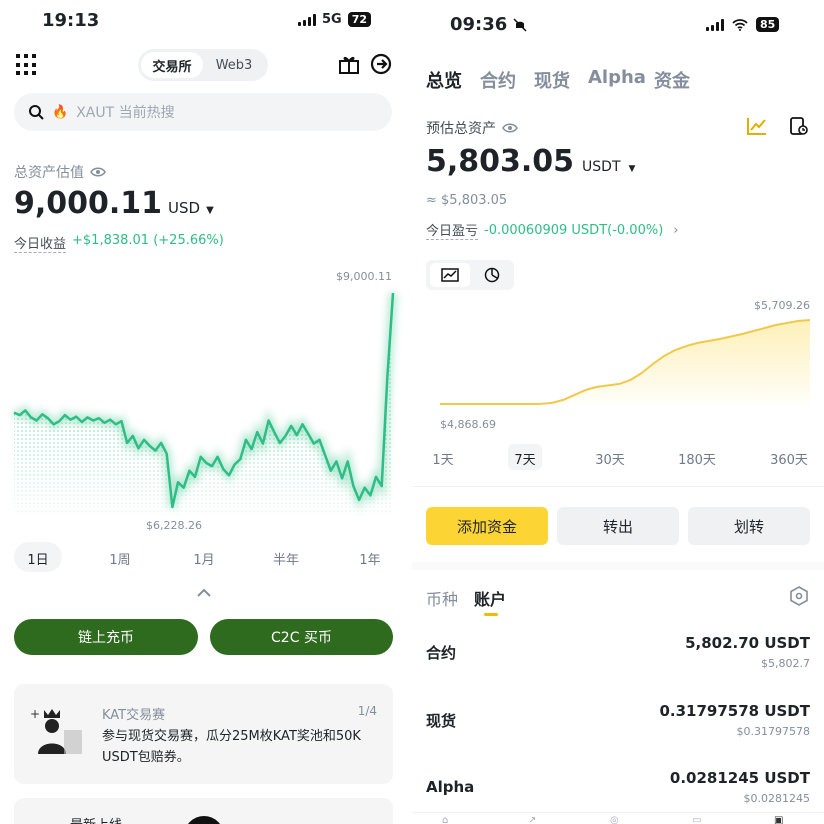 Image resolution: width=824 pixels, height=824 pixels. Describe the element at coordinates (601, 167) in the screenshot. I see `currency-selector: USDT` at that location.